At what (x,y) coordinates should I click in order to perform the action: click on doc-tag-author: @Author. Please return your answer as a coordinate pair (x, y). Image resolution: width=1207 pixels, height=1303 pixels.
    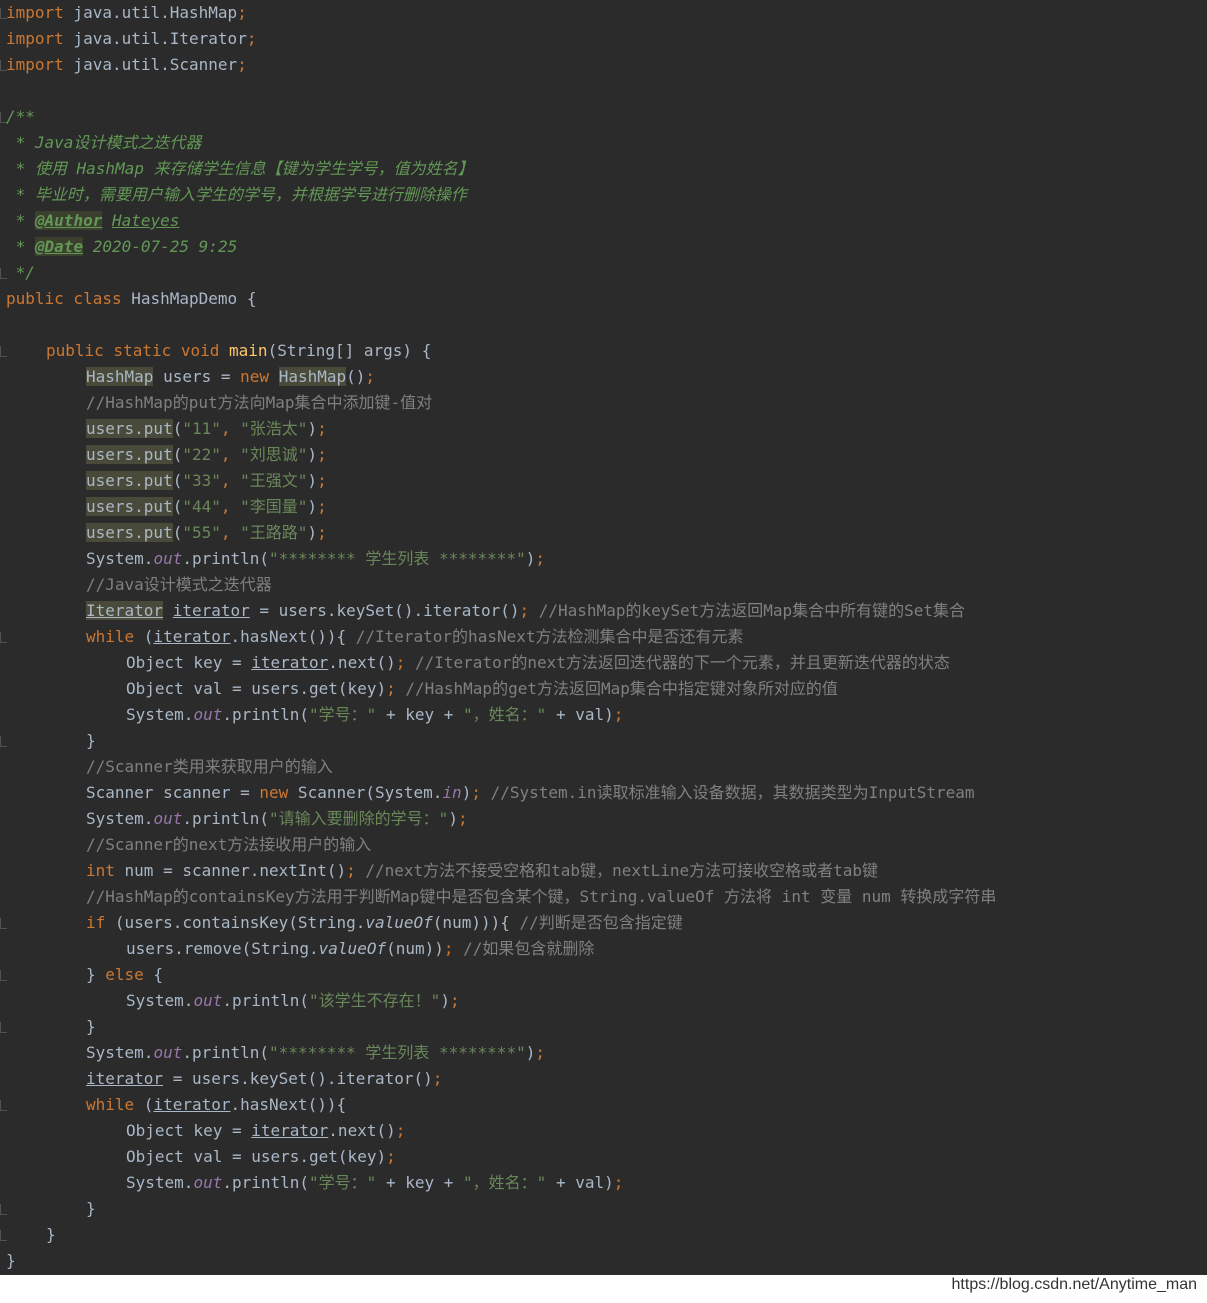
    Looking at the image, I should click on (68, 220).